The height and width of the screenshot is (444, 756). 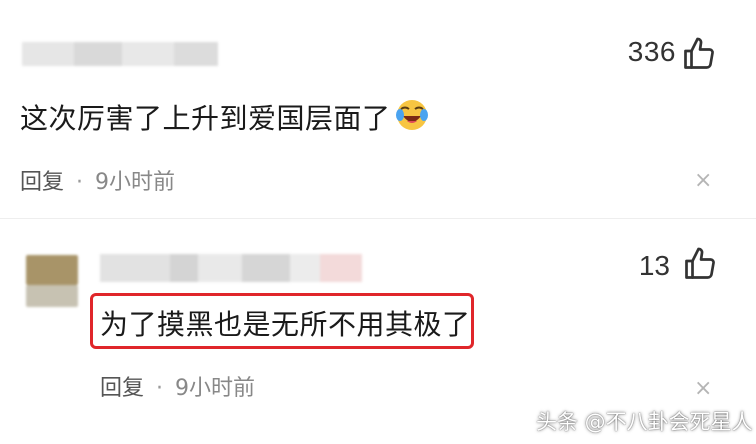 What do you see at coordinates (285, 324) in the screenshot?
I see `reply-text: 为了摸黑也是无所不用其极了` at bounding box center [285, 324].